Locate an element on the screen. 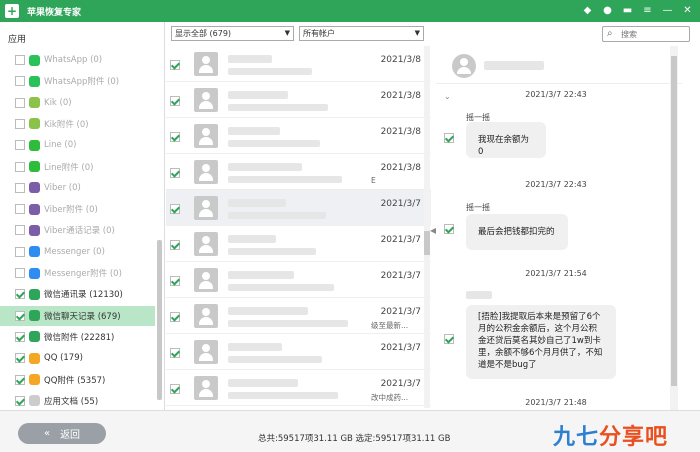  diamond-icon: ◆ is located at coordinates (587, 10).